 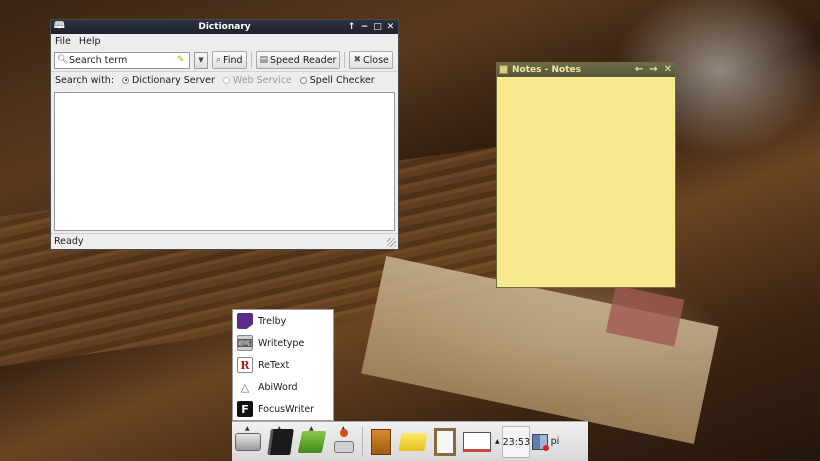 I want to click on abiword-icon: △, so click(x=245, y=387).